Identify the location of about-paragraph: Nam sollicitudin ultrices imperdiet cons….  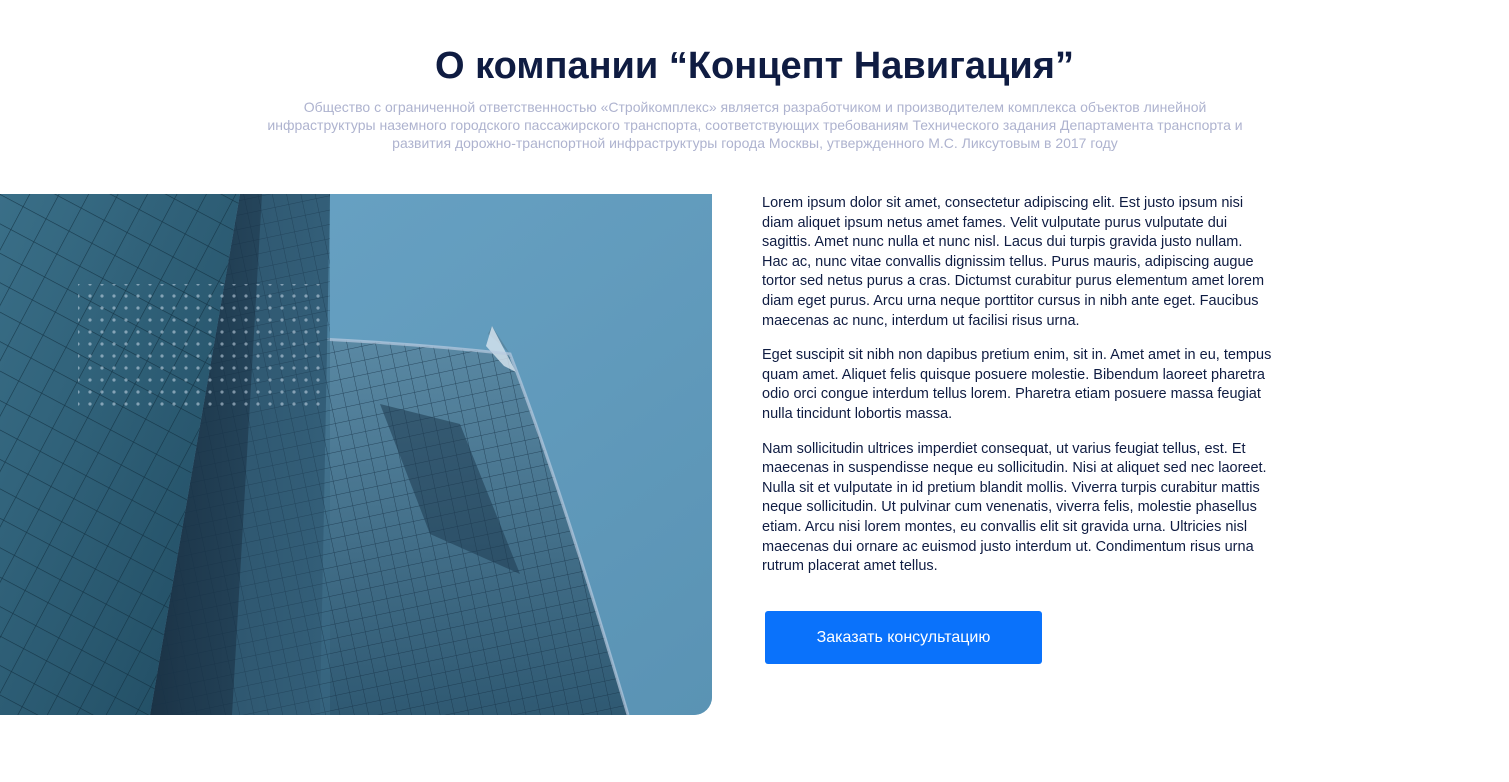
(1014, 507).